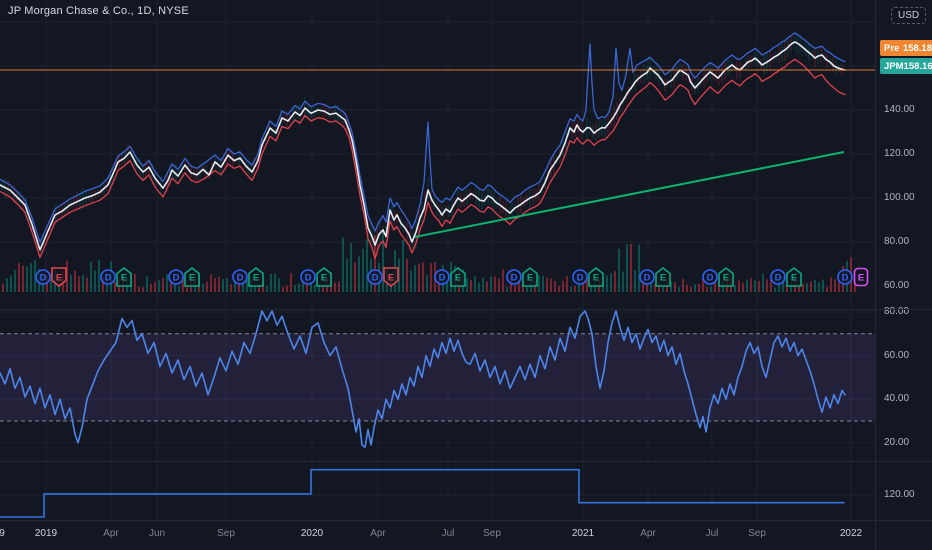  Describe the element at coordinates (466, 520) in the screenshot. I see `time-axis-separator` at that location.